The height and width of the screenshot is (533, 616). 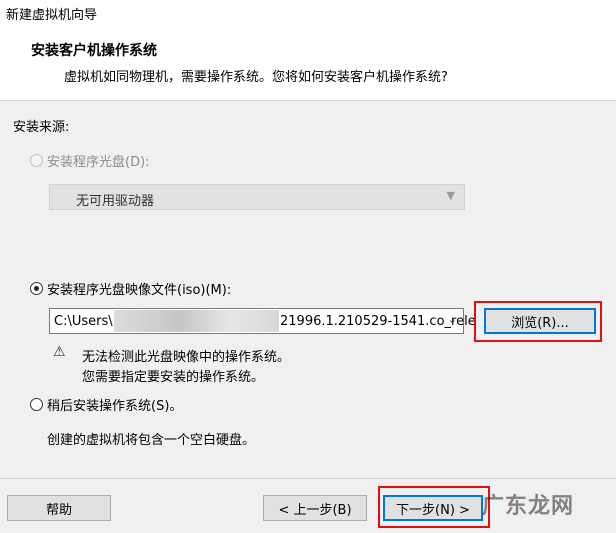 What do you see at coordinates (315, 508) in the screenshot?
I see `back-button: < 上一步(B)` at bounding box center [315, 508].